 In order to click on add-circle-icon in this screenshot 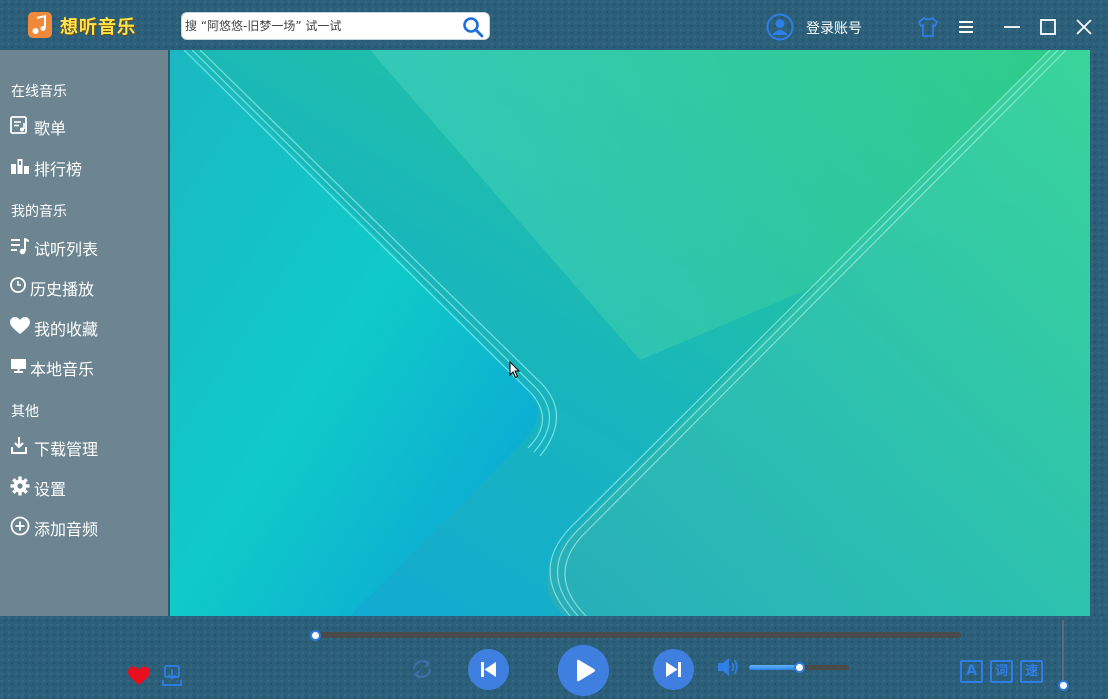, I will do `click(20, 526)`.